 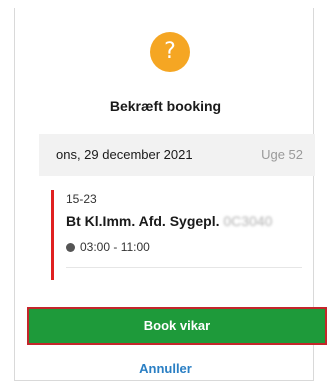 I want to click on clock-icon, so click(x=70, y=247).